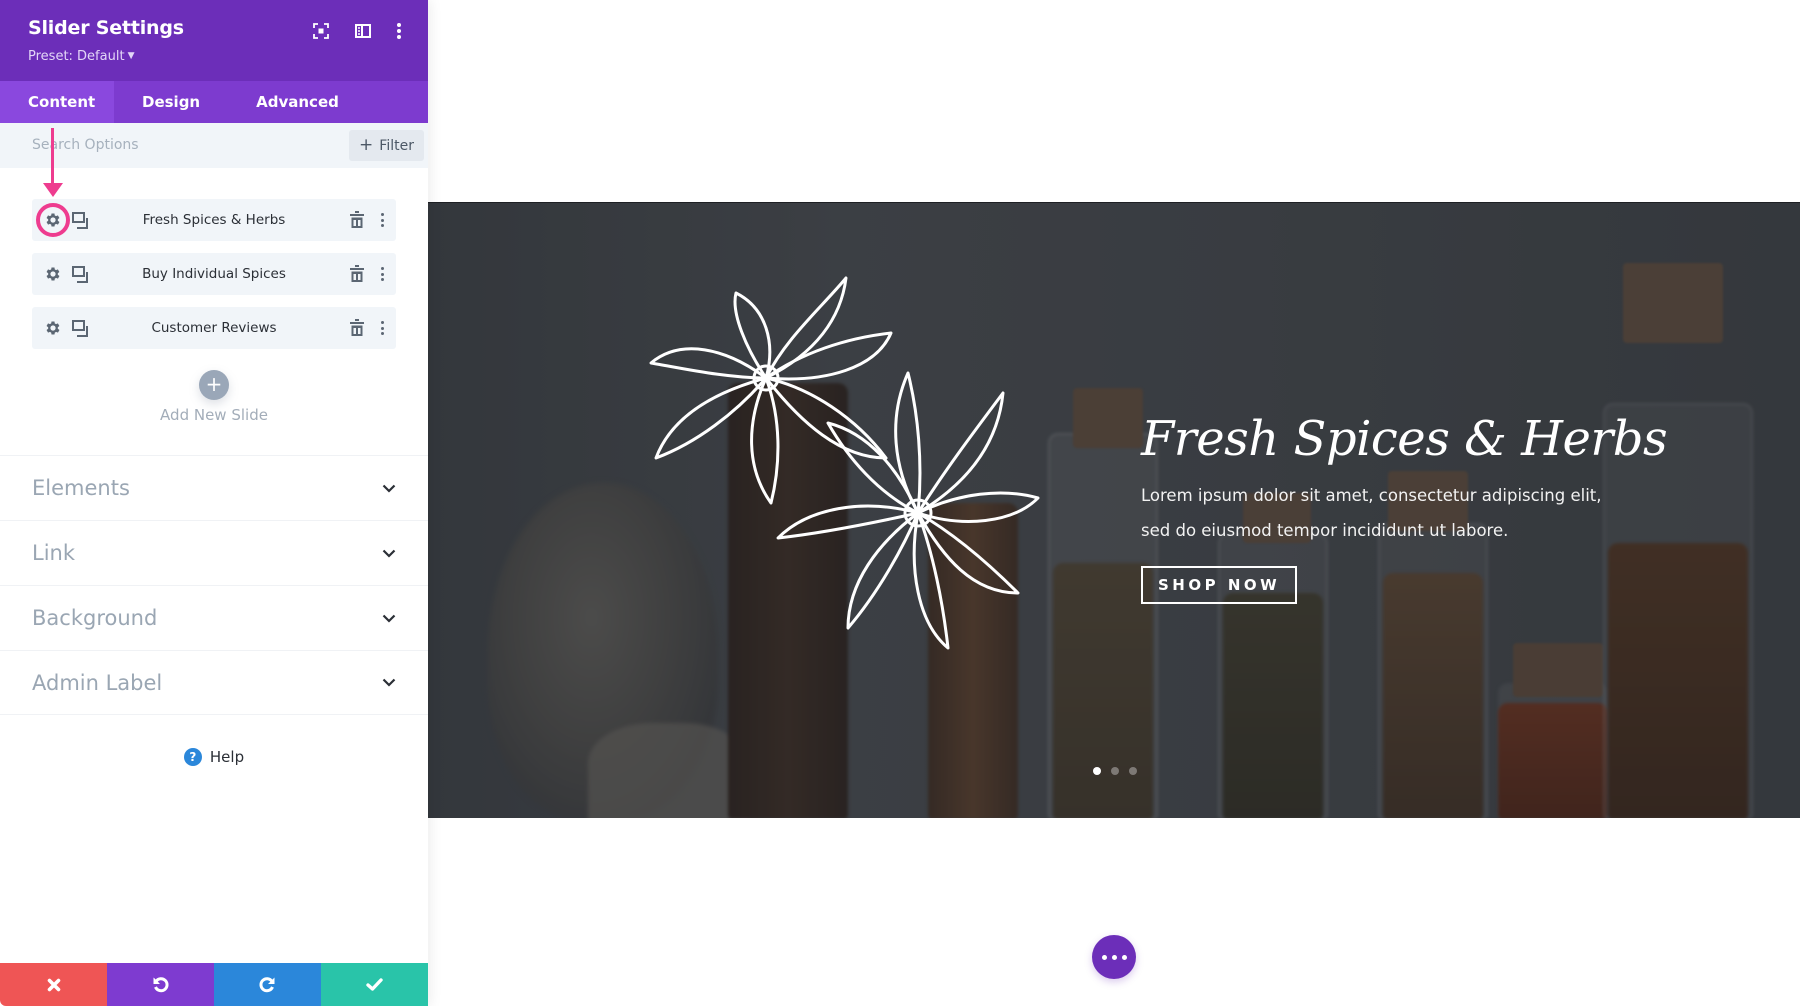 The image size is (1800, 1006). I want to click on preset-label: Preset: Default, so click(76, 56).